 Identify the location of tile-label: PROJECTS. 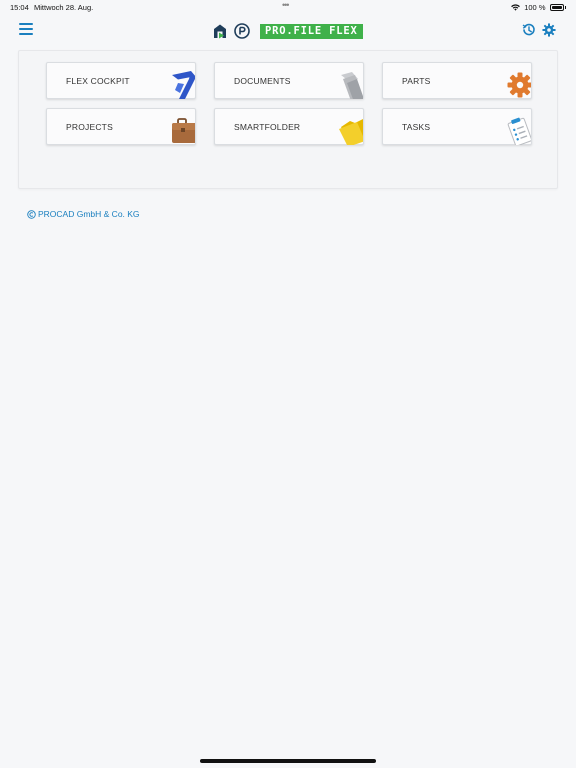
(89, 127).